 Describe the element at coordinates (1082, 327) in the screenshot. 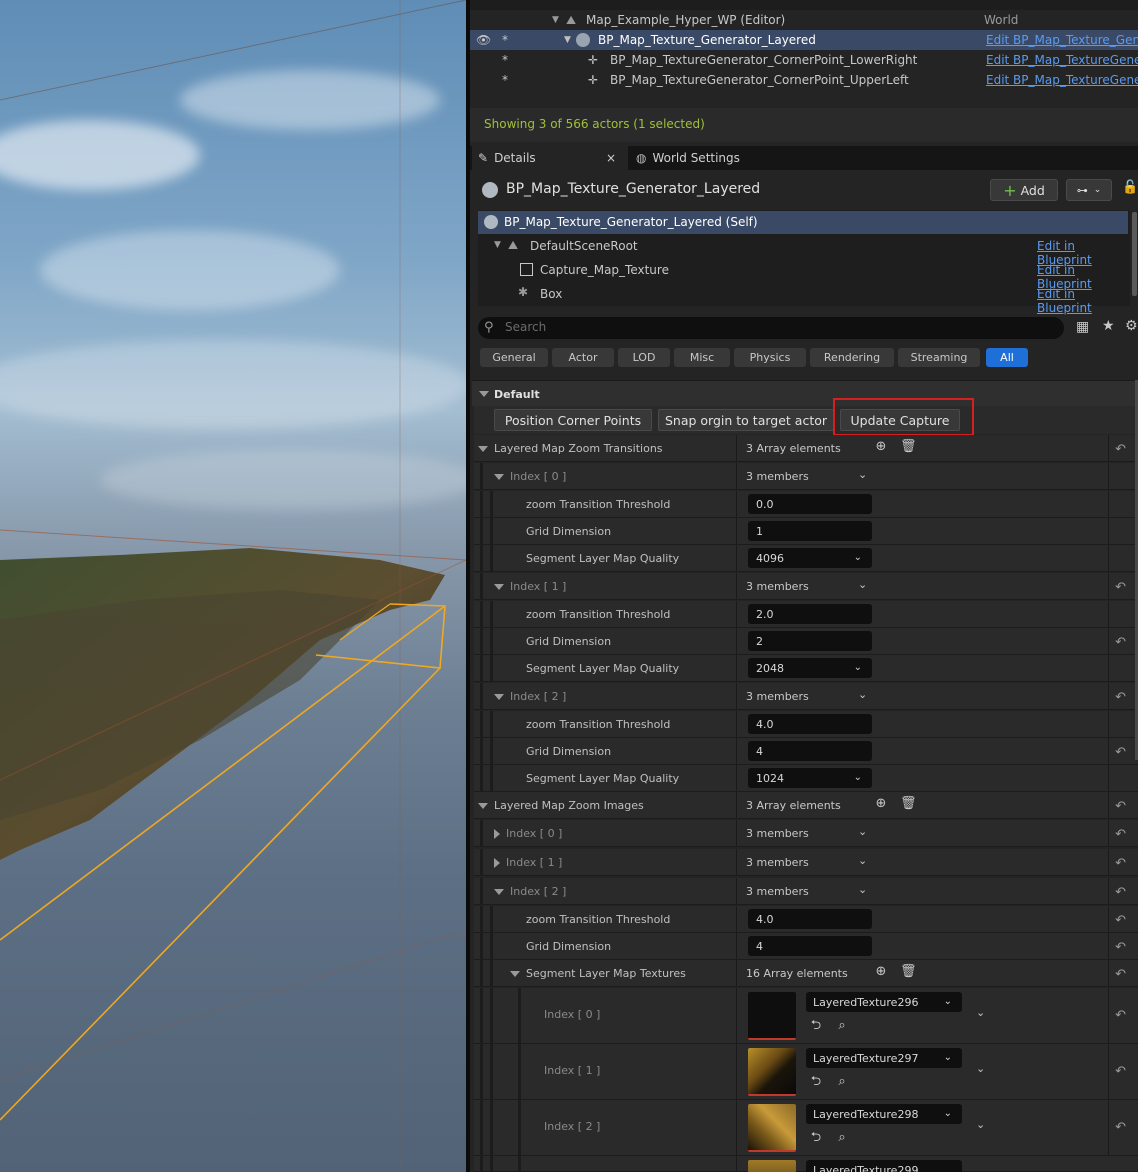

I see `table-view-icon: ▦` at that location.